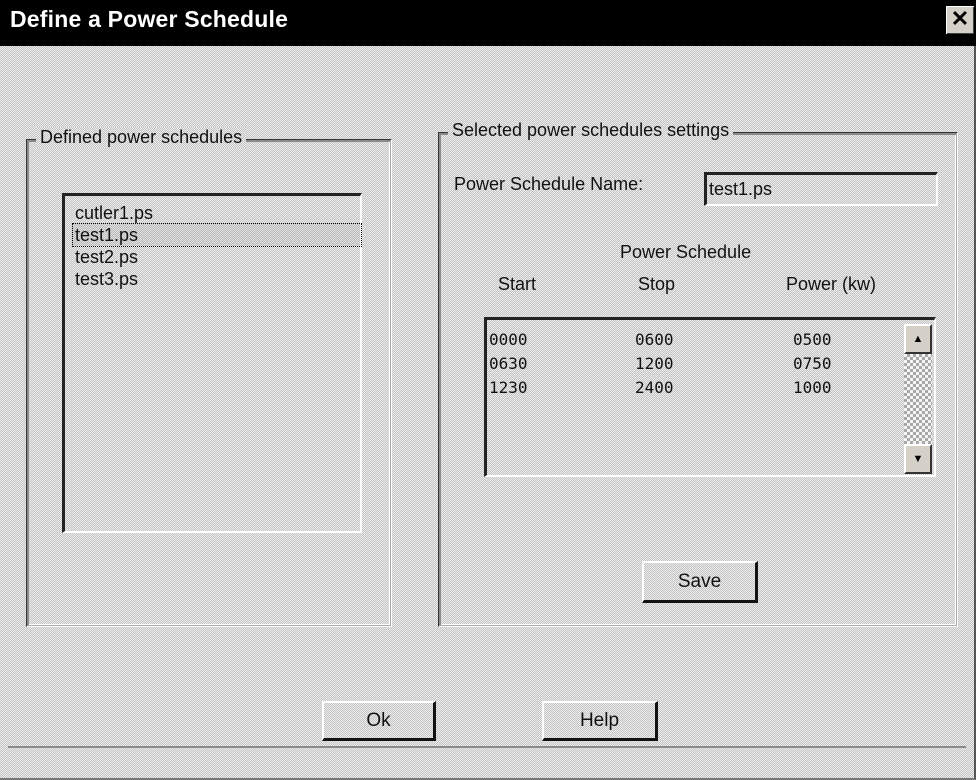  What do you see at coordinates (812, 363) in the screenshot?
I see `table-cell: 0750` at bounding box center [812, 363].